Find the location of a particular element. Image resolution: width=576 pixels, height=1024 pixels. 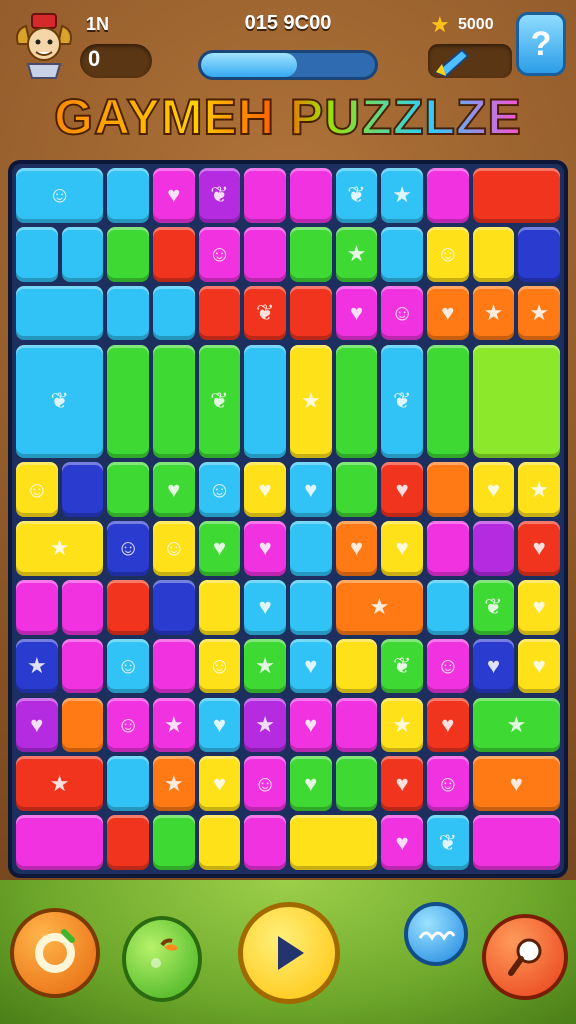

tile-purple: ★ is located at coordinates (265, 725).